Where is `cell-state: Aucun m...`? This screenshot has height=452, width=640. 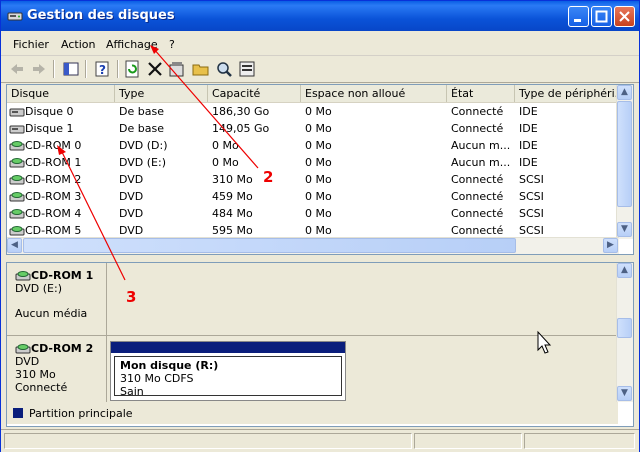 cell-state: Aucun m... is located at coordinates (481, 162).